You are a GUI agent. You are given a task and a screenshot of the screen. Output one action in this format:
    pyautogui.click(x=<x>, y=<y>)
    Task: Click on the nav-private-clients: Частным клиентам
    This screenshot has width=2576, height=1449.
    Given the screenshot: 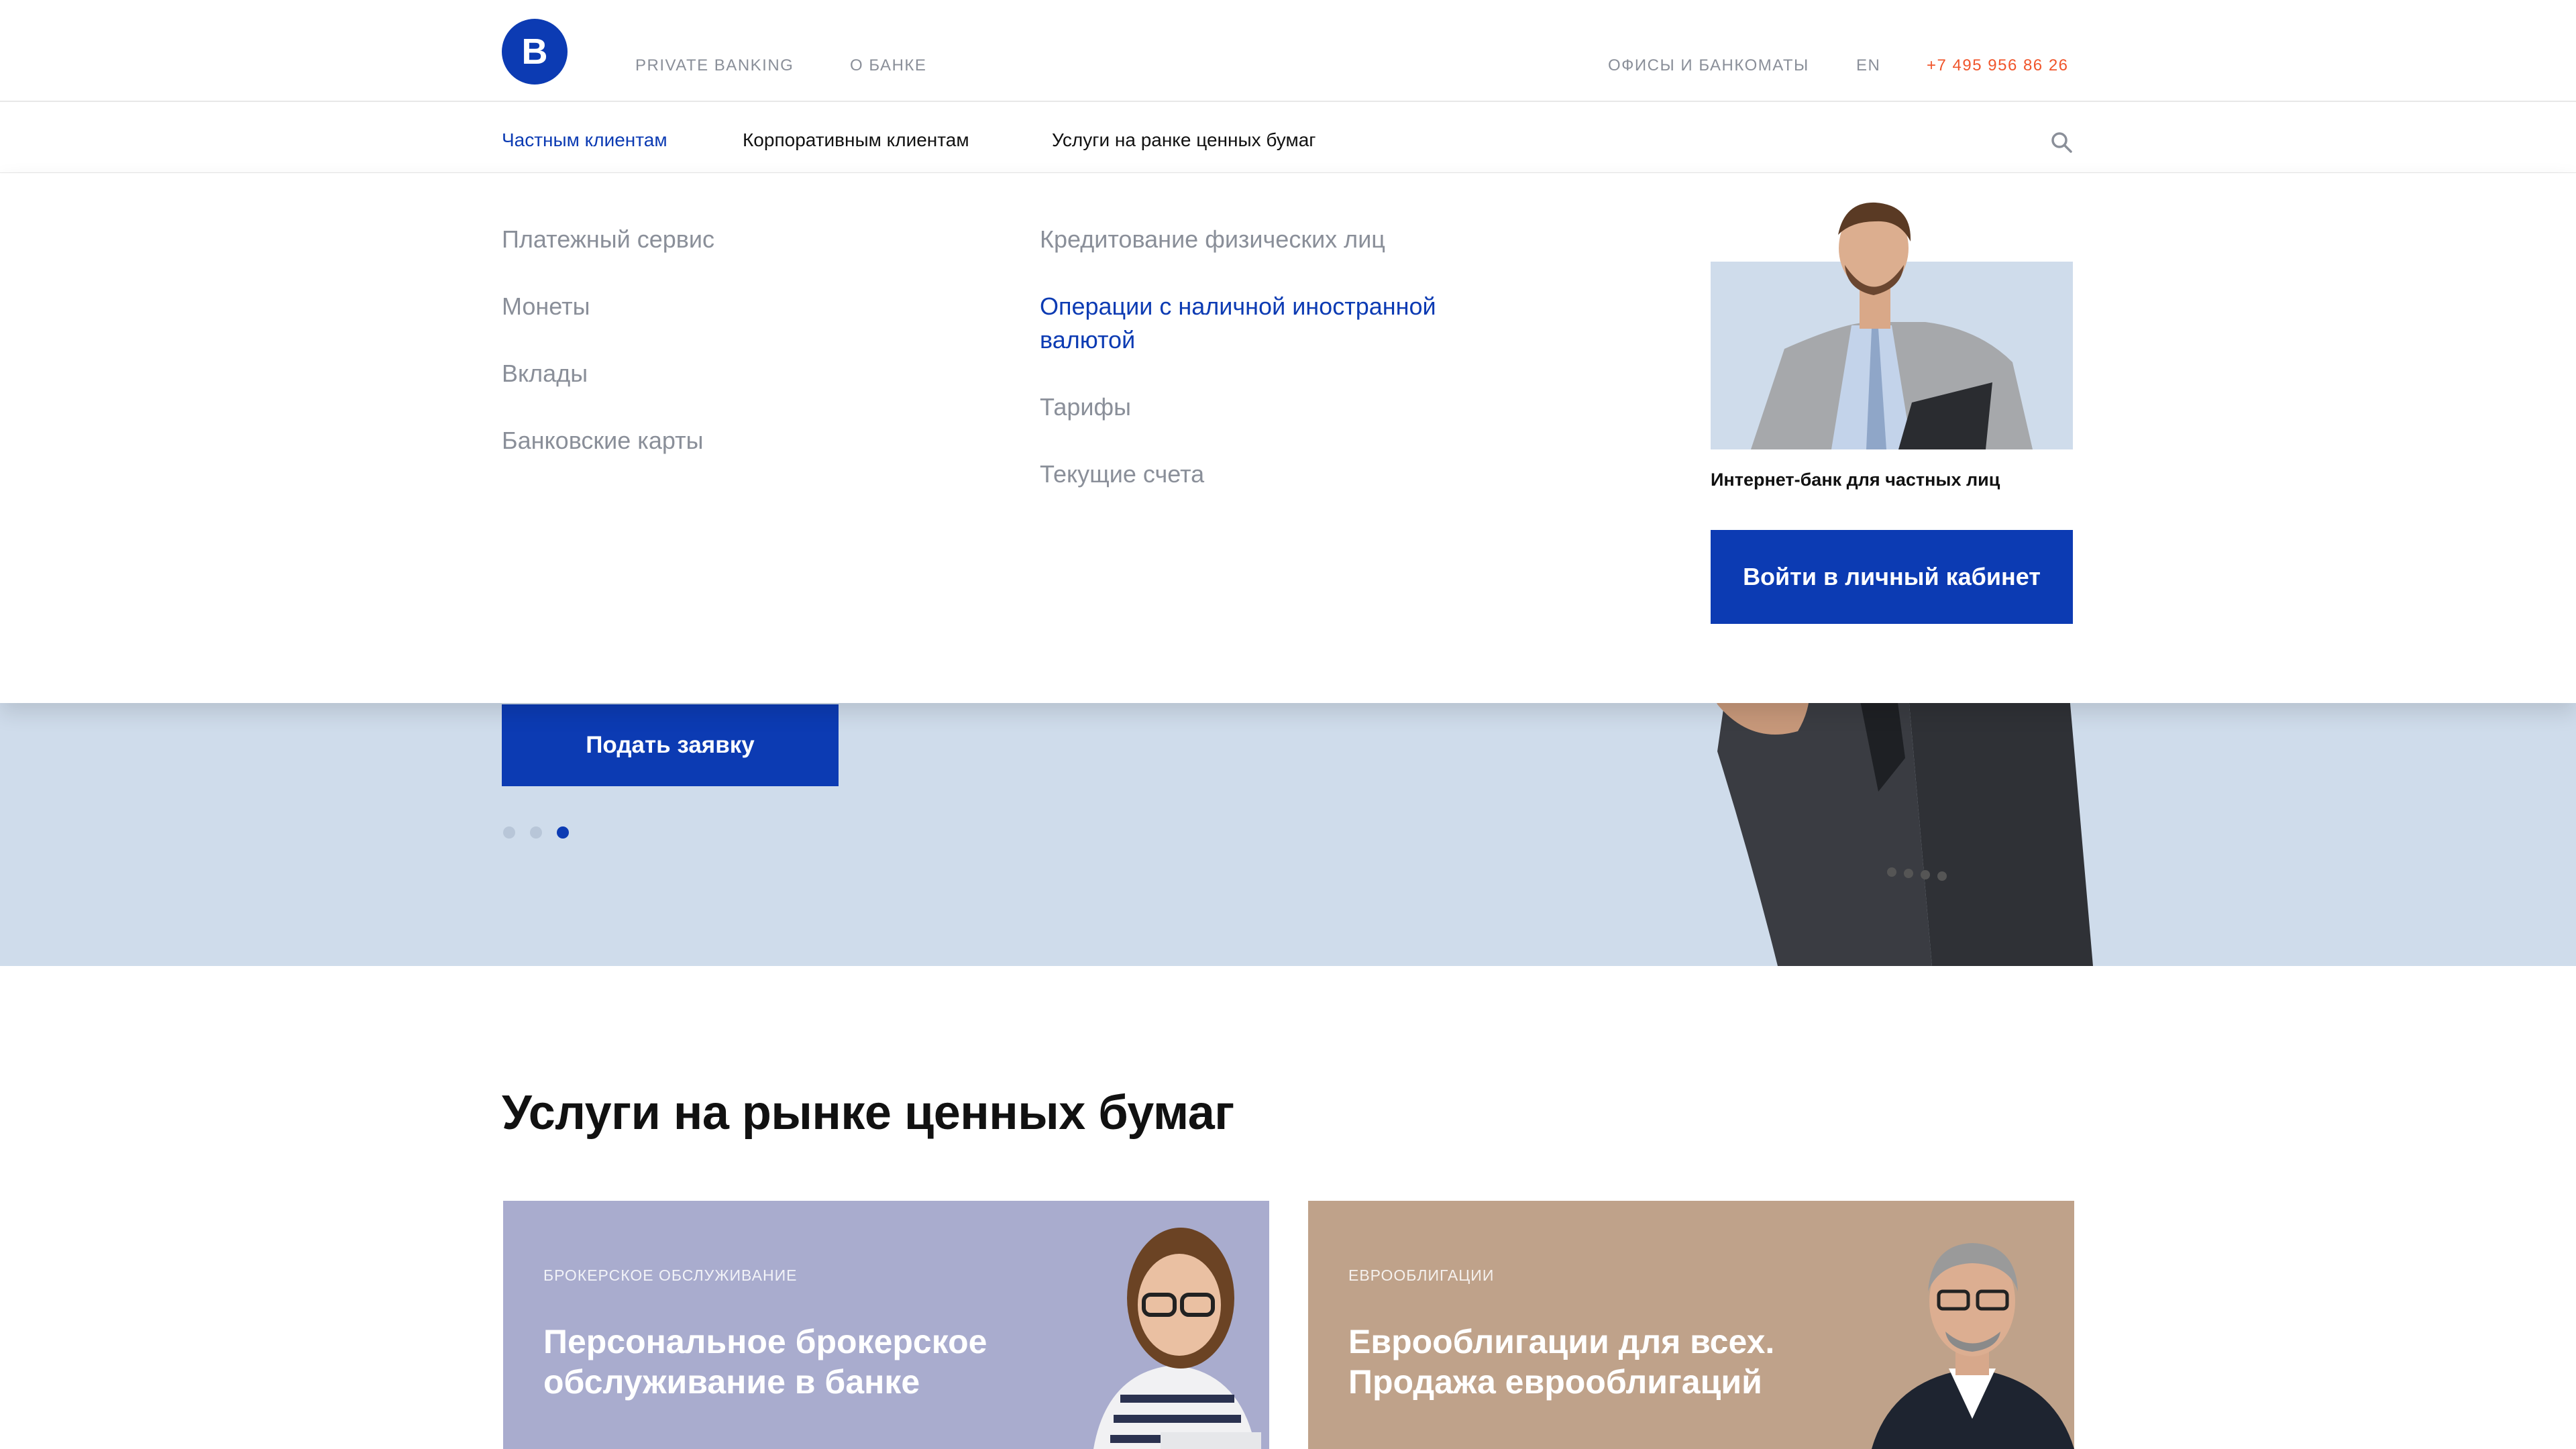 What is the action you would take?
    pyautogui.click(x=584, y=140)
    